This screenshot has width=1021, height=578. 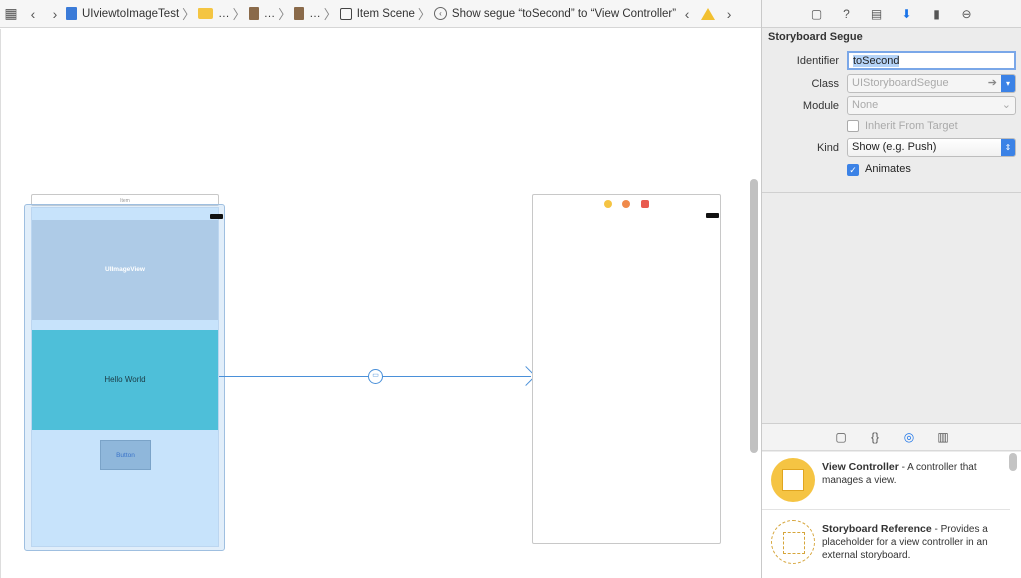 I want to click on module-row: Module None ⌄, so click(x=891, y=106).